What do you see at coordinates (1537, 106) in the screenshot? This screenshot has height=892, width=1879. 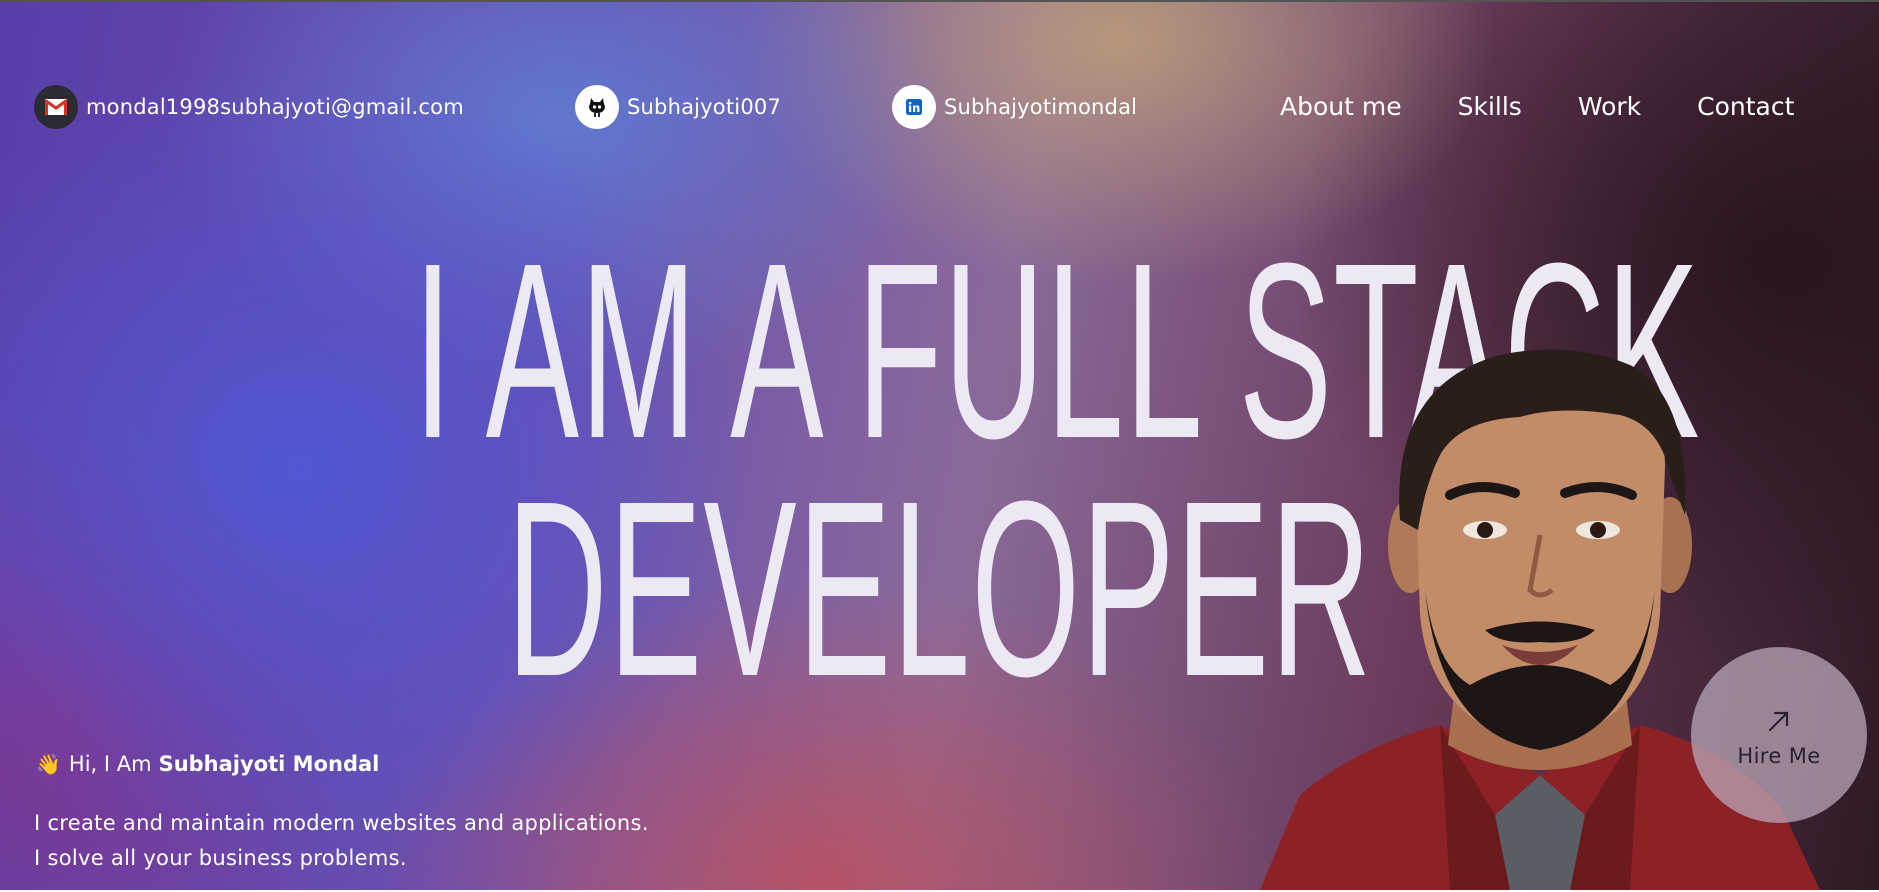 I see `main-nav: About me Skills Work Contact` at bounding box center [1537, 106].